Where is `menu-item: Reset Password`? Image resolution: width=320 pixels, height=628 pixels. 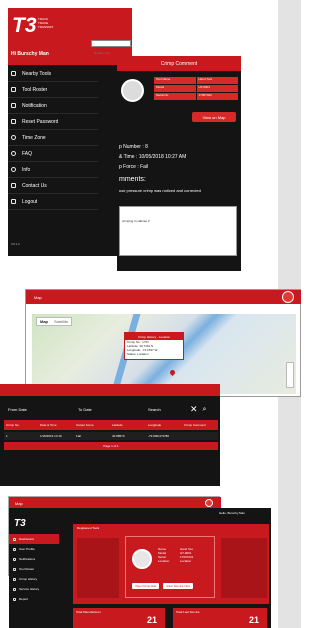 menu-item: Reset Password is located at coordinates (53, 122).